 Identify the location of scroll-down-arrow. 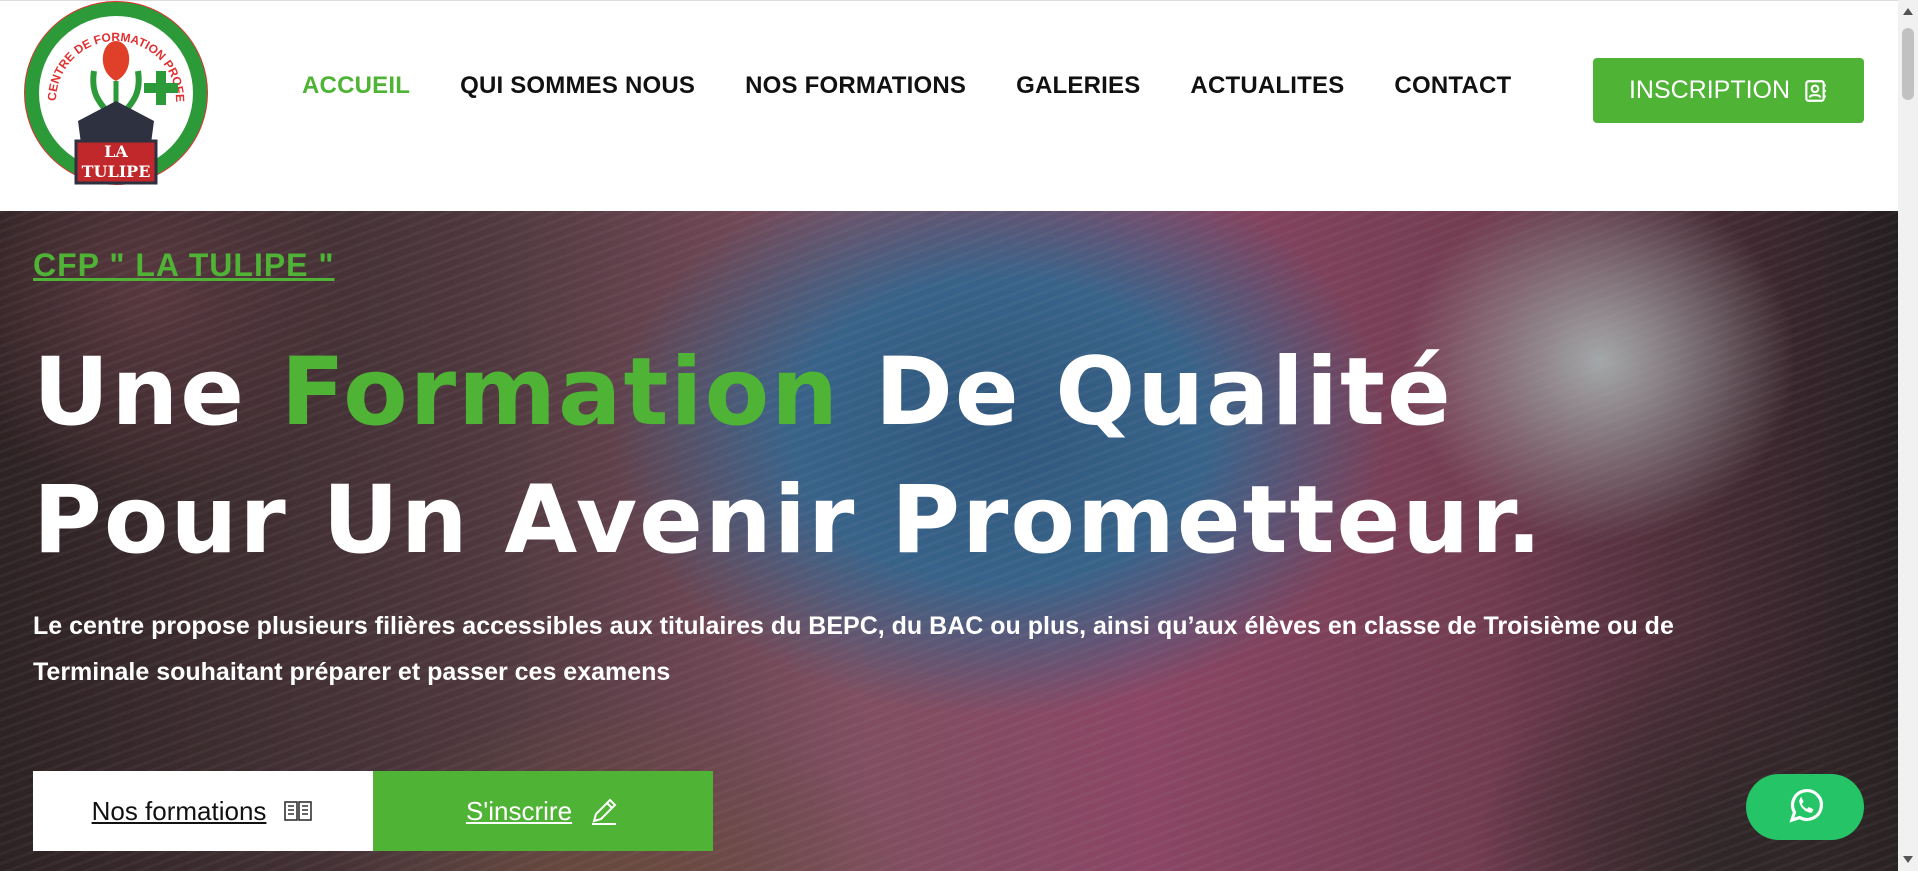
(1908, 859).